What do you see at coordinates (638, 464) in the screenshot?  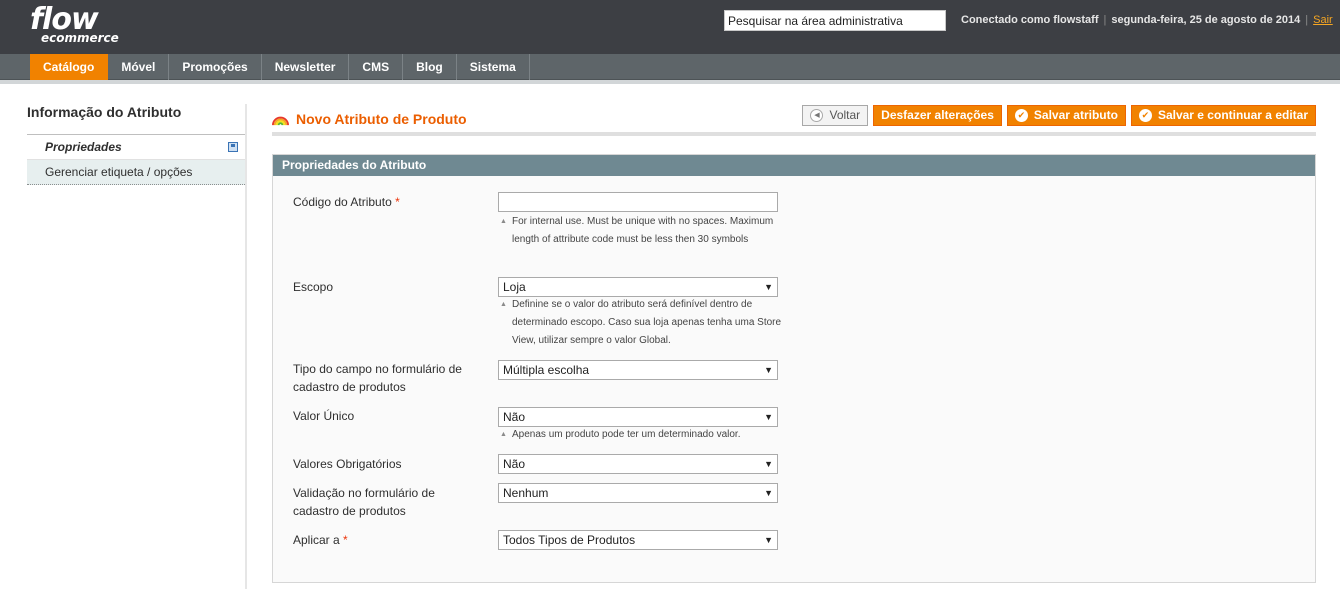 I see `required-values-select: Não ▼` at bounding box center [638, 464].